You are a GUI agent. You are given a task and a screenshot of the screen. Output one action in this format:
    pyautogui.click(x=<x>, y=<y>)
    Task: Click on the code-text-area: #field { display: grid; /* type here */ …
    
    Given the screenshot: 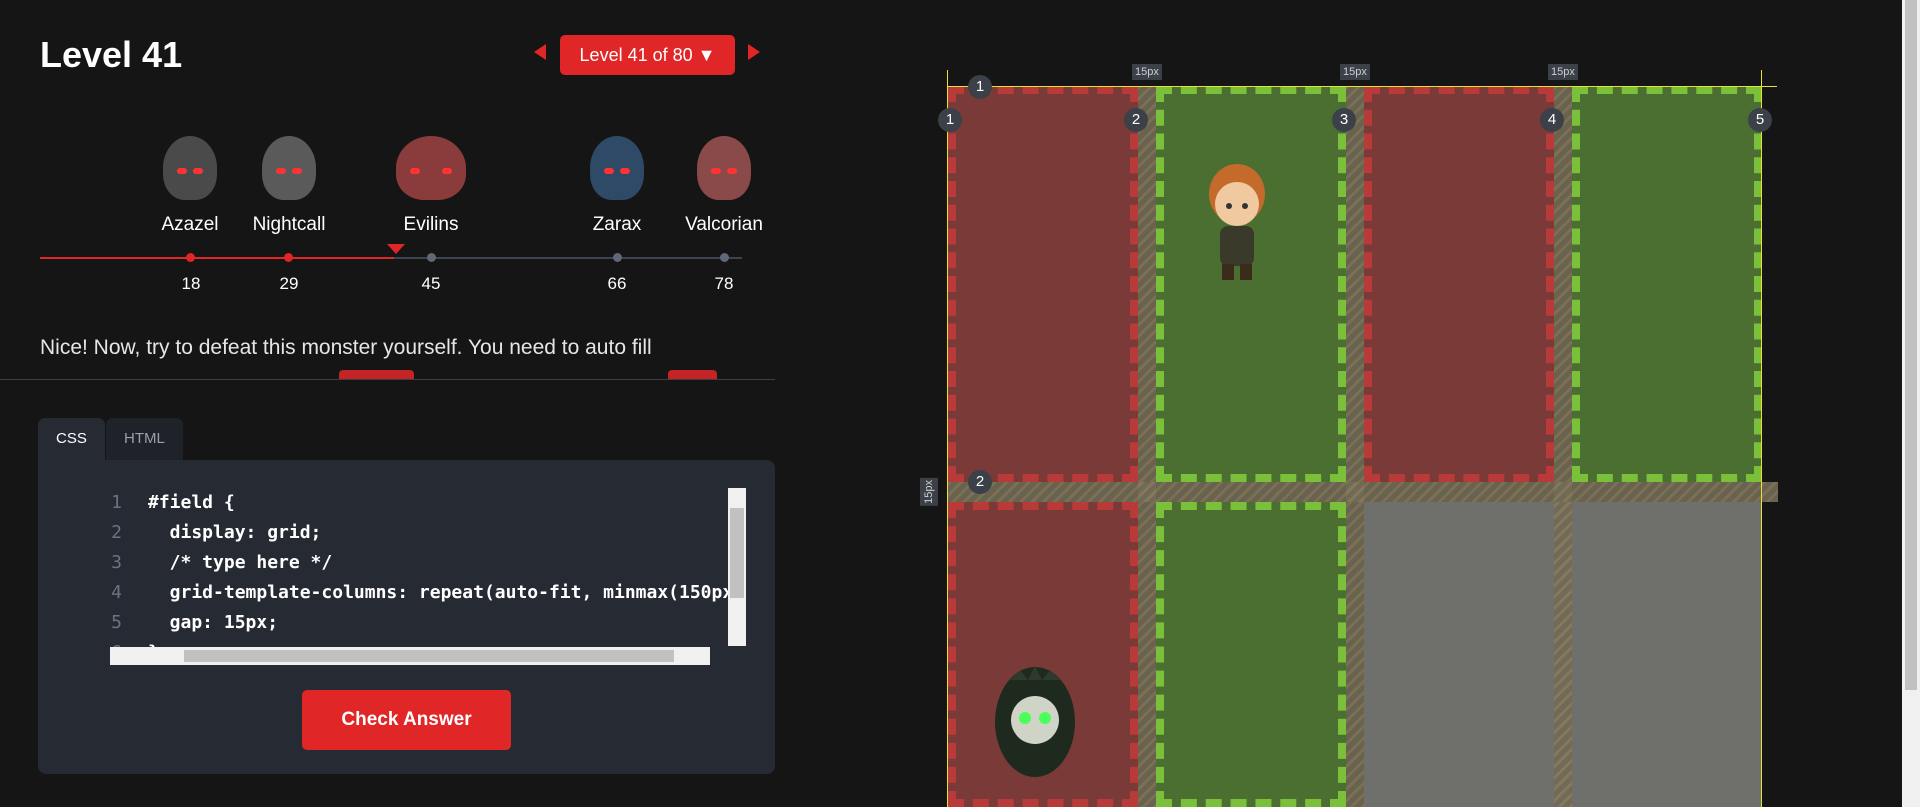 What is the action you would take?
    pyautogui.click(x=448, y=578)
    